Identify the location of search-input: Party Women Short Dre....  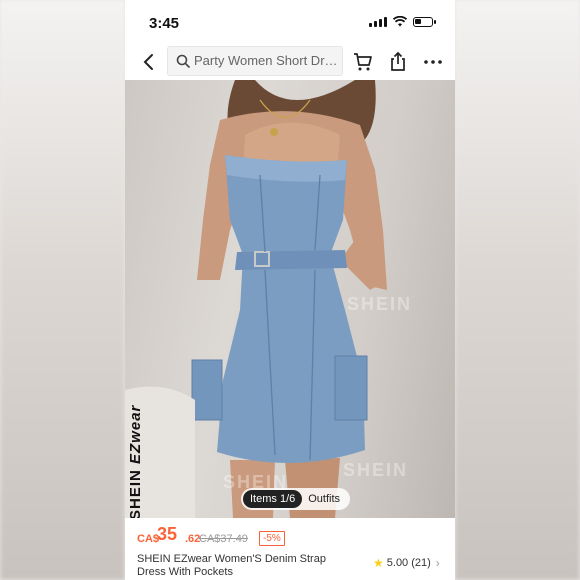
(267, 61).